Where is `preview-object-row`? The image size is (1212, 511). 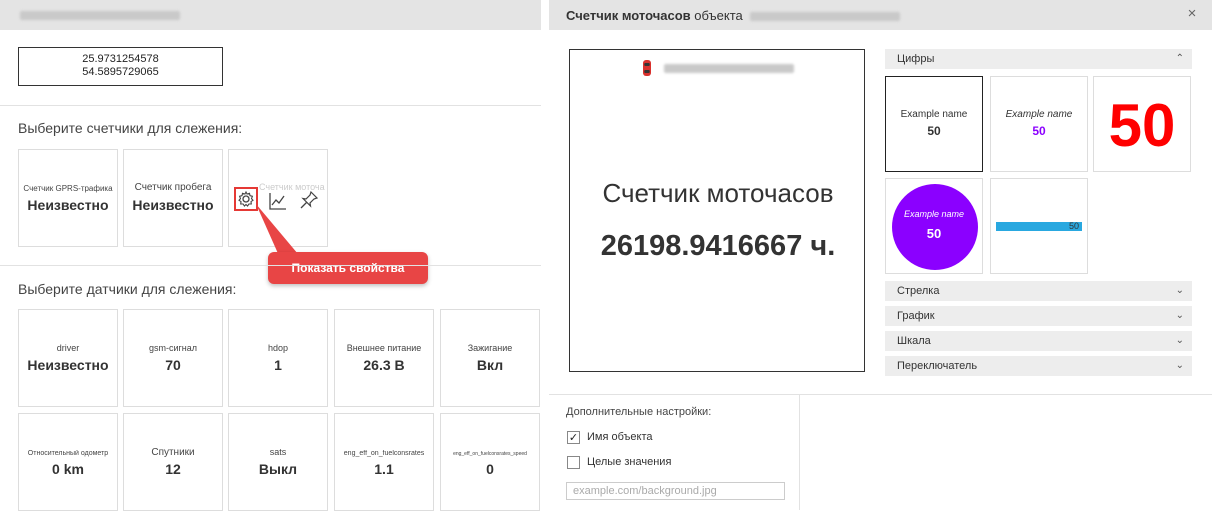 preview-object-row is located at coordinates (718, 68).